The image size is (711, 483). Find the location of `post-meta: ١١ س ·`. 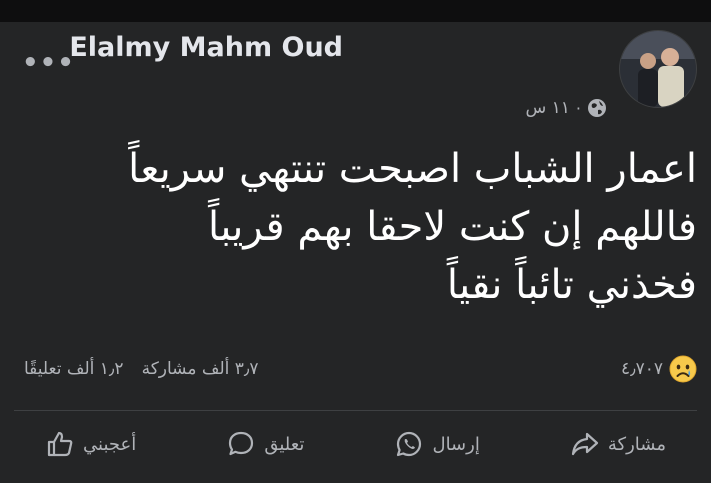

post-meta: ١١ س · is located at coordinates (566, 108).